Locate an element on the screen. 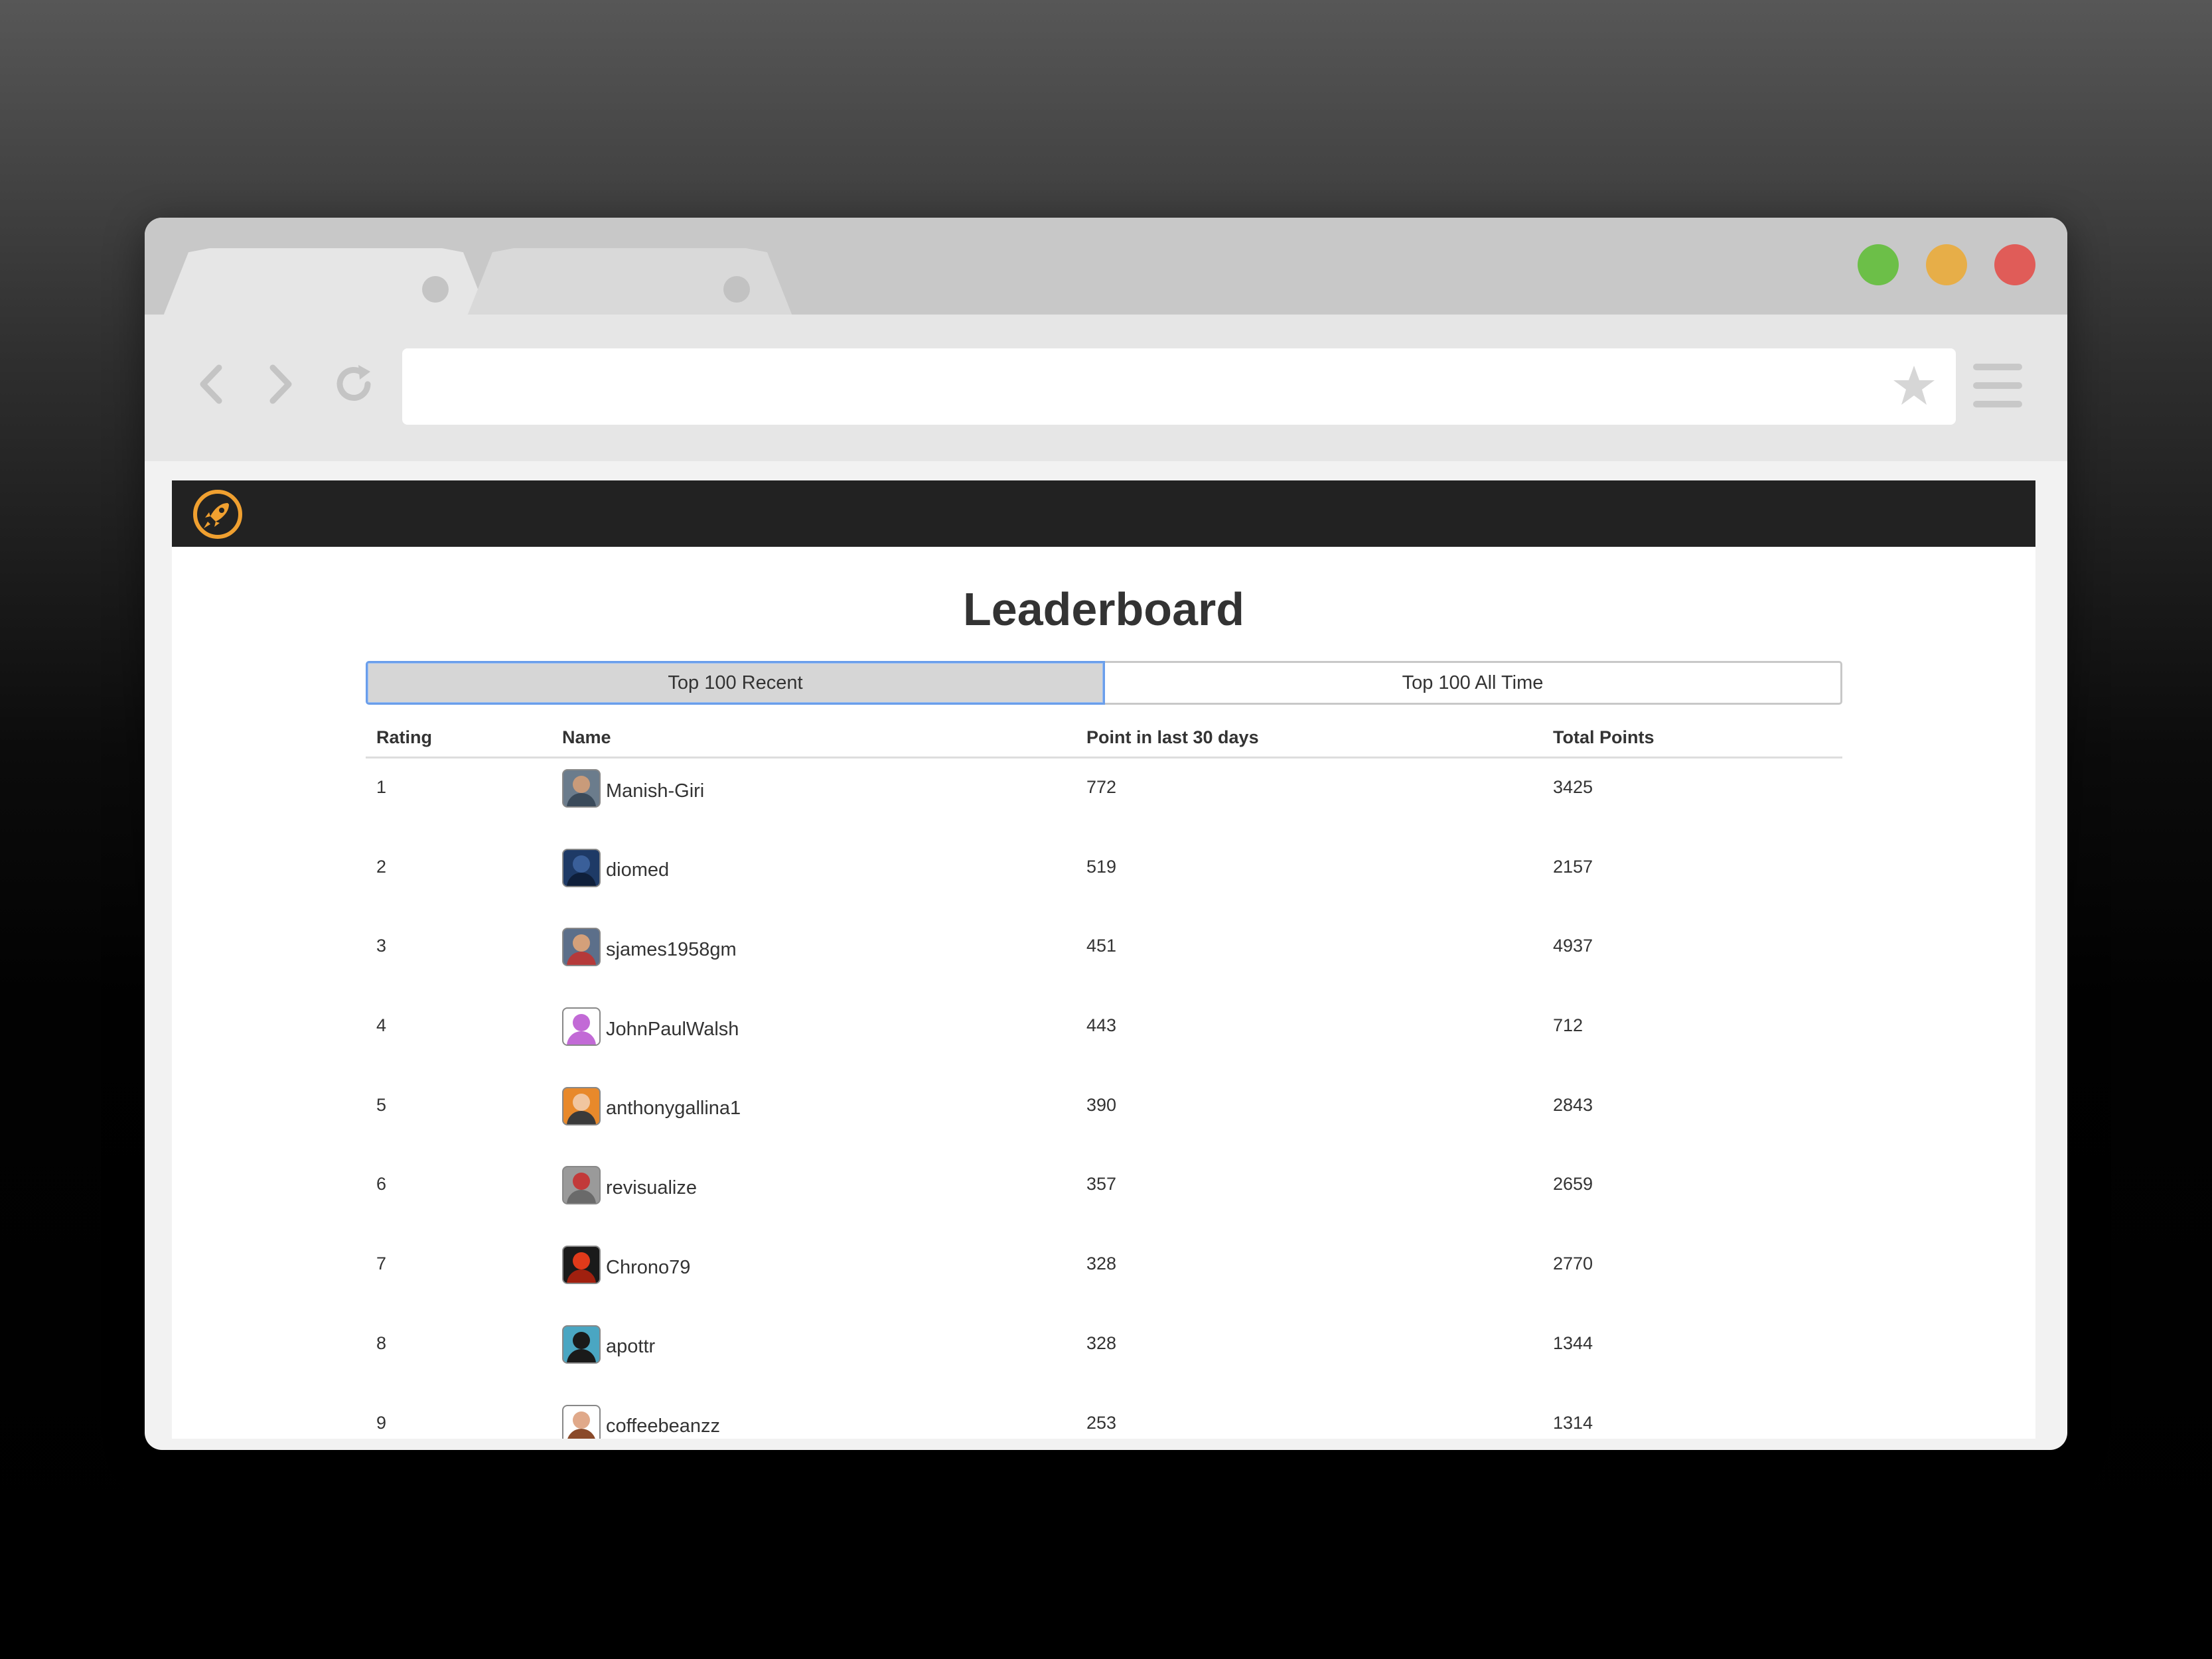  recent-points-cell: 451 is located at coordinates (1101, 946).